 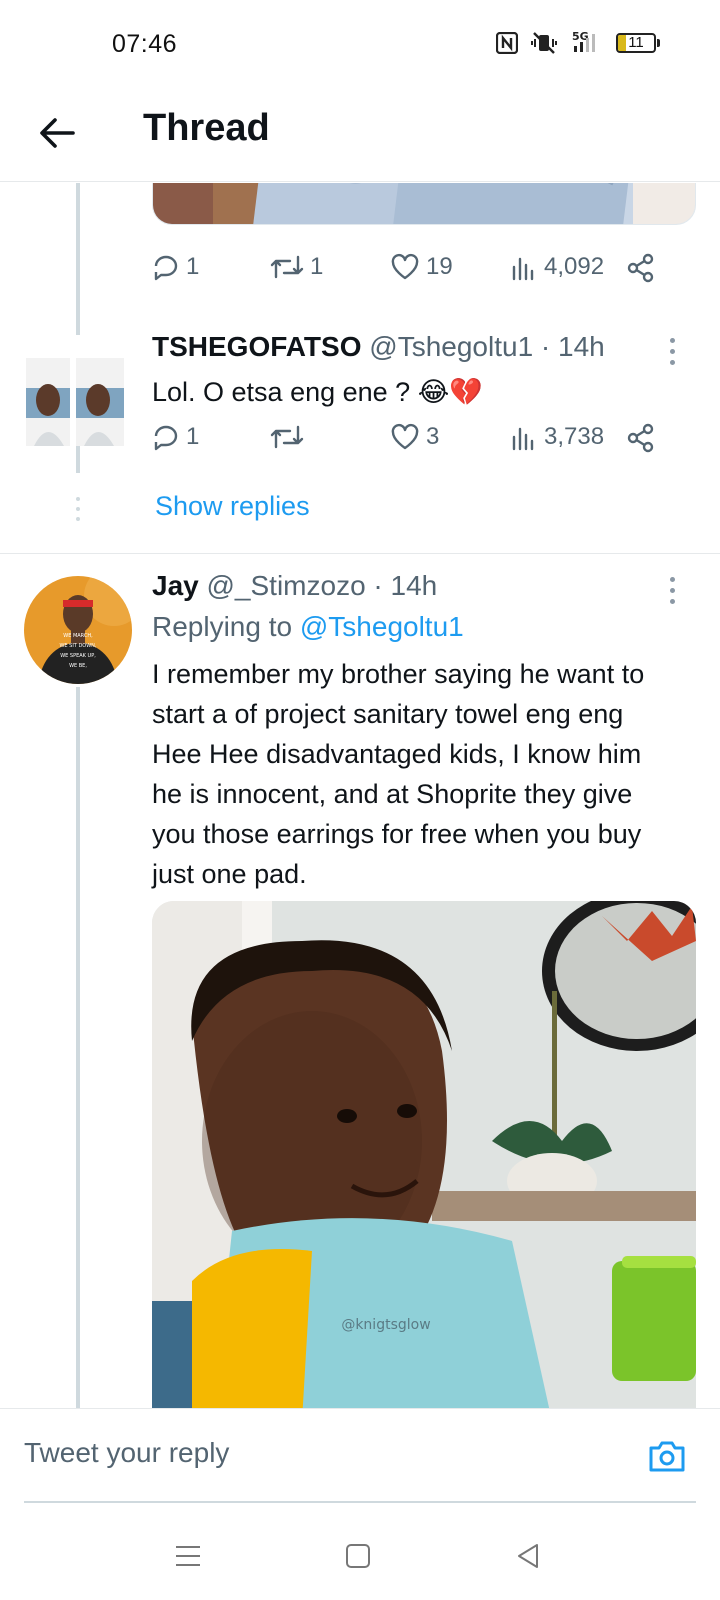 What do you see at coordinates (574, 436) in the screenshot?
I see `view-count: 3,738` at bounding box center [574, 436].